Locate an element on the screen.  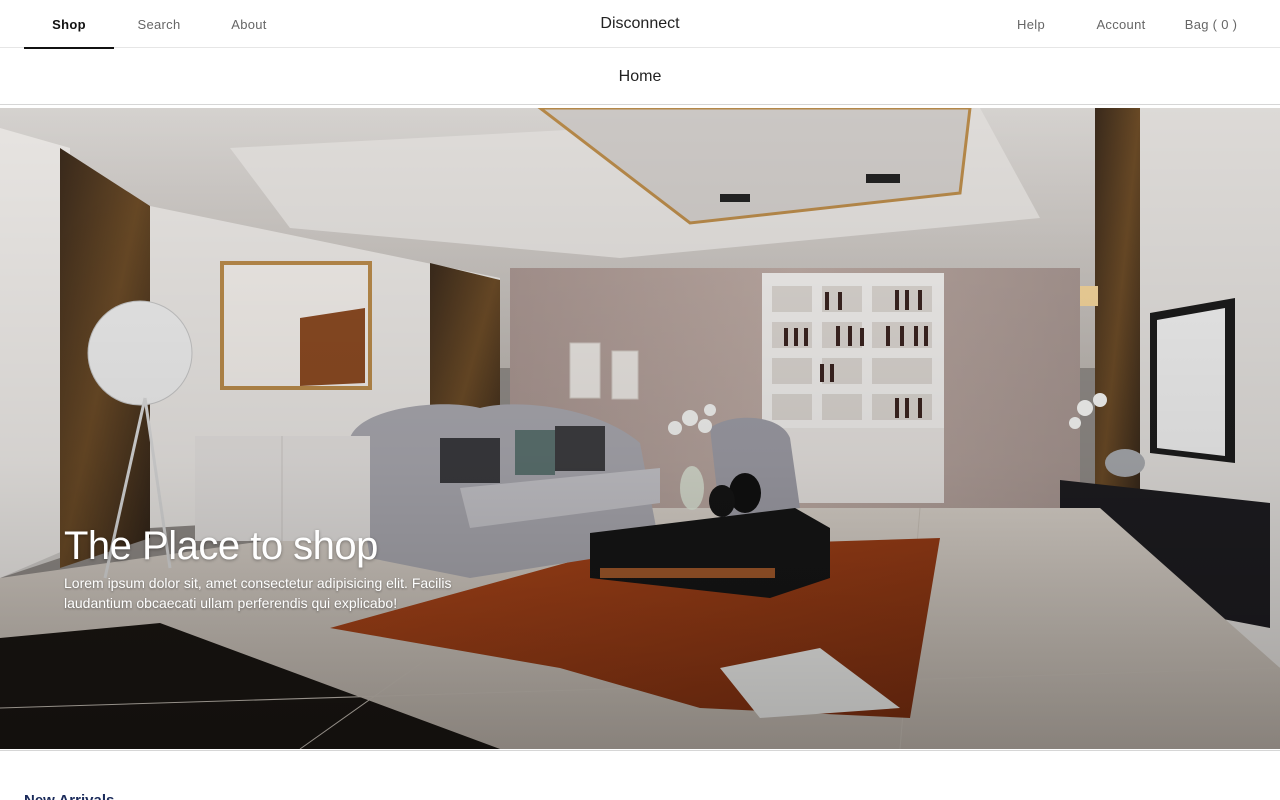
nav-left: Shop Search About is located at coordinates (159, 24).